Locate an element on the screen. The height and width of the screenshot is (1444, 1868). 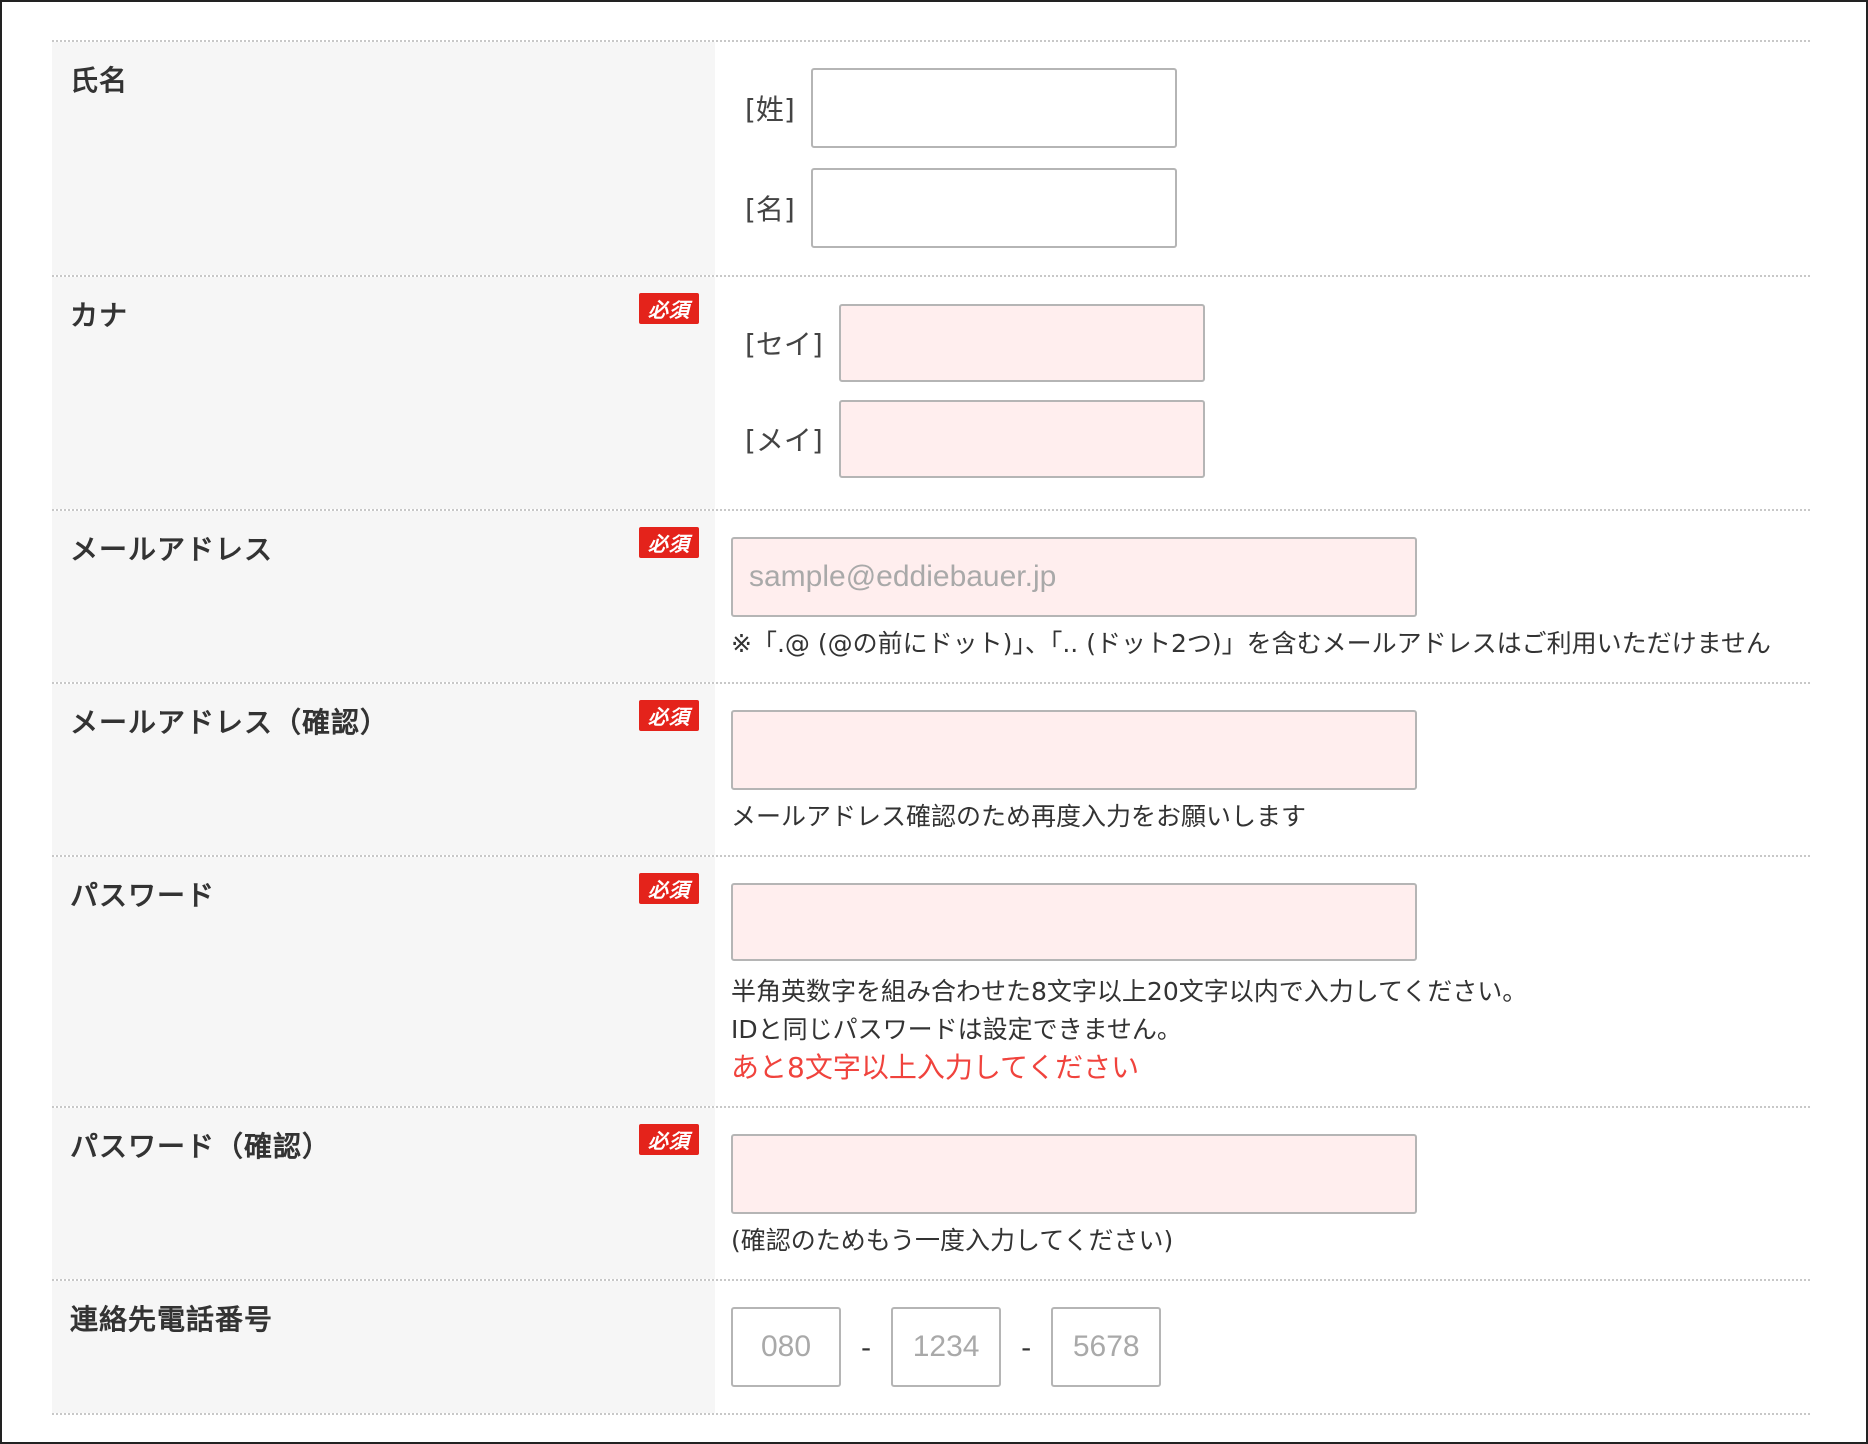
password-confirm-input is located at coordinates (1074, 1174).